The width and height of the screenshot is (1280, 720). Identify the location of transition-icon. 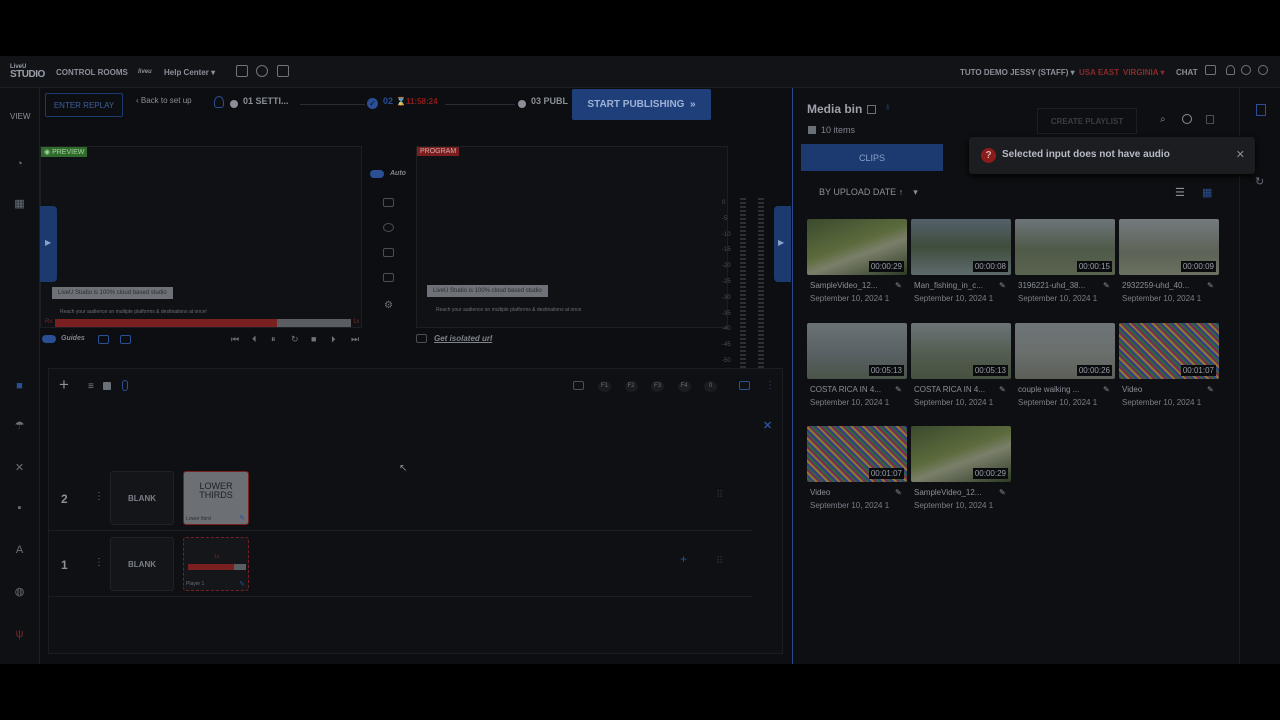
(388, 227).